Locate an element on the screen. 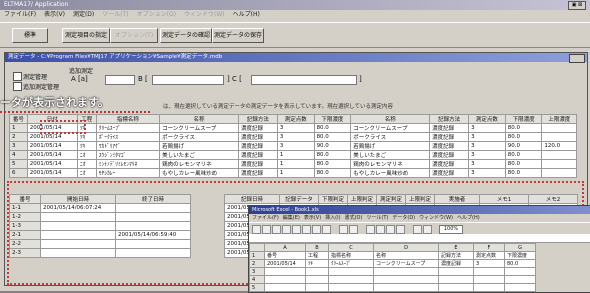  grid1-header-11: 下限濃度 is located at coordinates (523, 119).